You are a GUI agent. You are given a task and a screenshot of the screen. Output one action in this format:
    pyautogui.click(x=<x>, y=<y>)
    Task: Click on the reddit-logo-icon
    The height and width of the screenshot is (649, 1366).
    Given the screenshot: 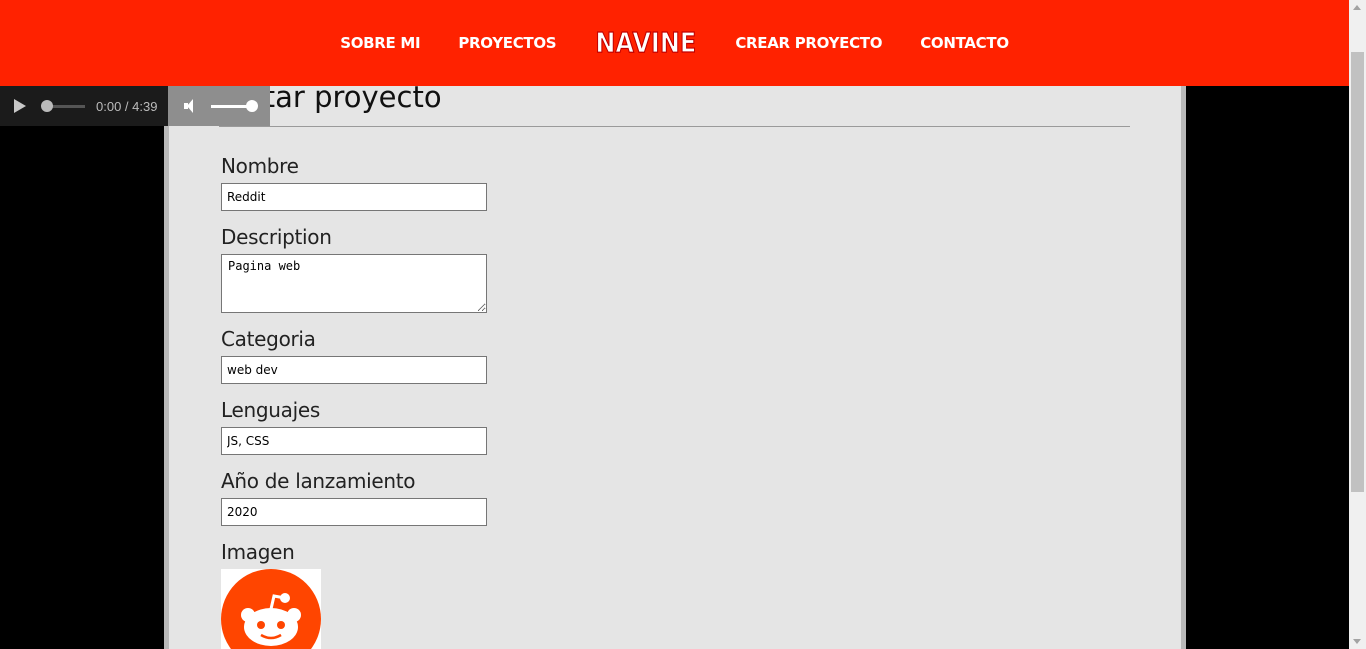 What is the action you would take?
    pyautogui.click(x=271, y=609)
    